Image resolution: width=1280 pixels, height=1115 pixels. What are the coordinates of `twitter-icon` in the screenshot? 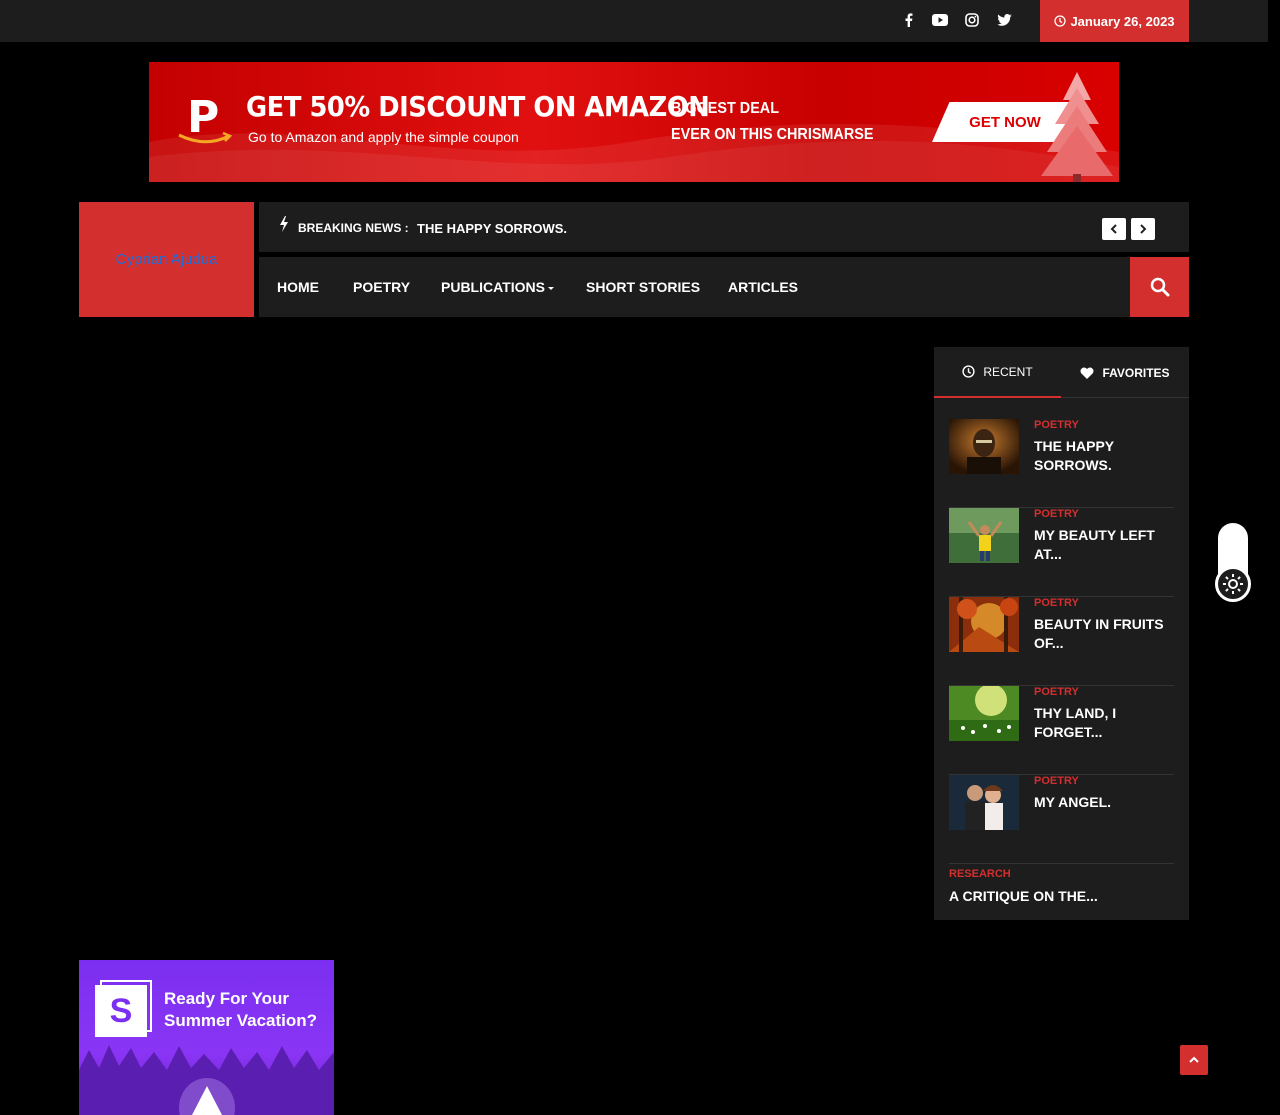 It's located at (1004, 20).